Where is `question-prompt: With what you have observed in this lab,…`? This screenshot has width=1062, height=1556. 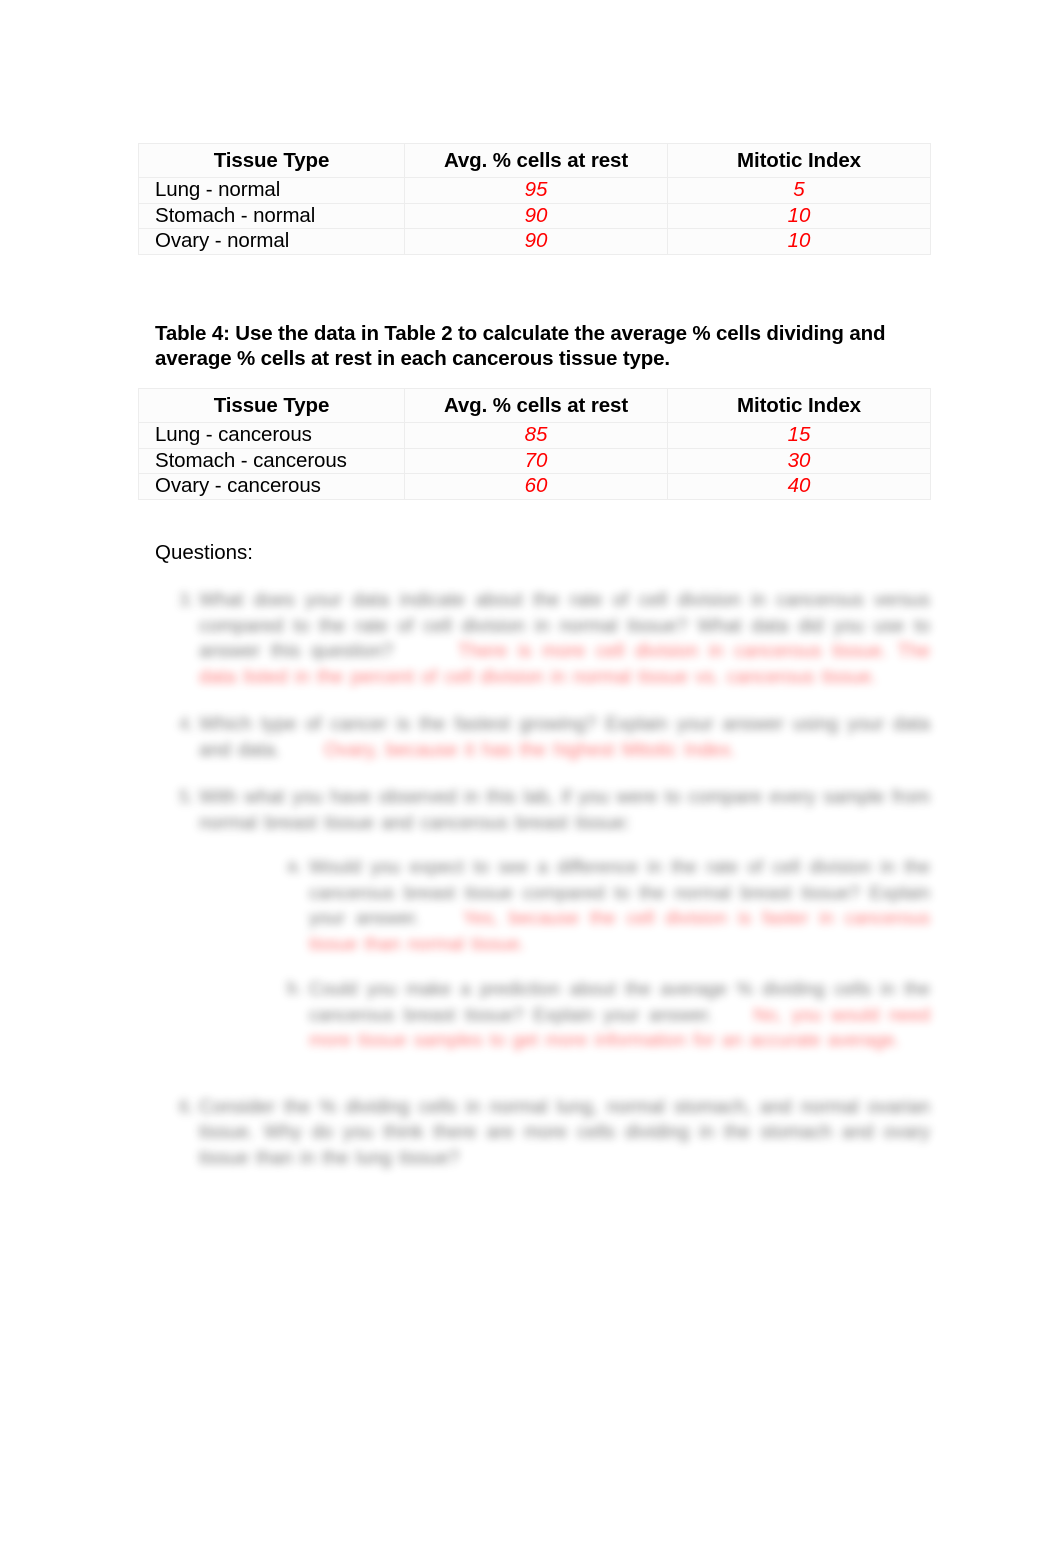 question-prompt: With what you have observed in this lab,… is located at coordinates (564, 810).